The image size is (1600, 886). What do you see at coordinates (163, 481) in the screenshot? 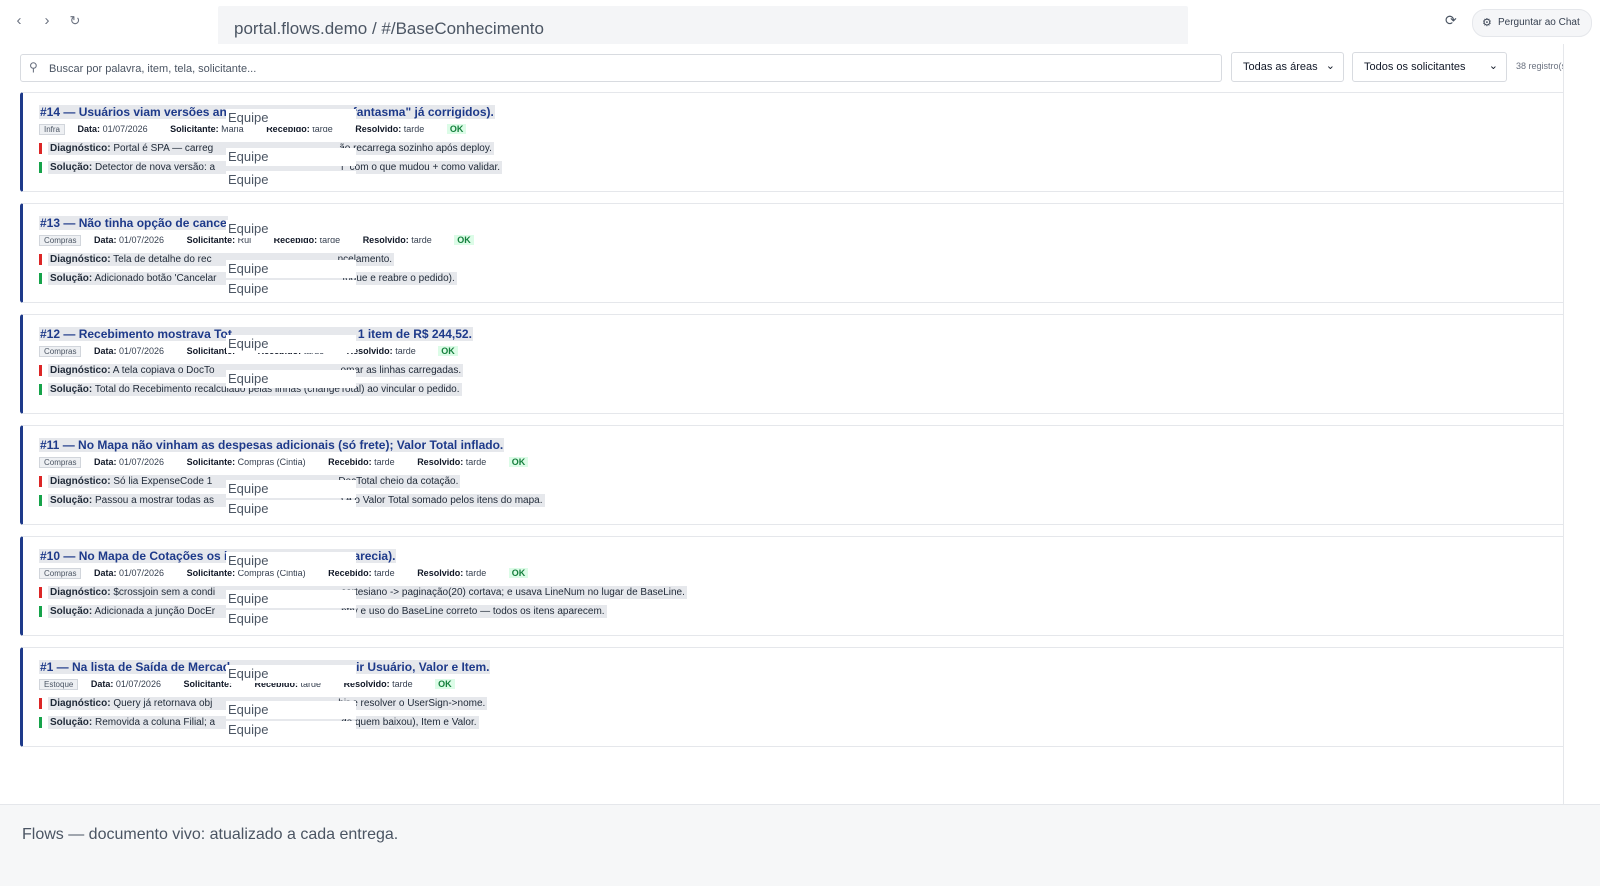
I see `diagnostic-text: Só lia ExpenseCode 1` at bounding box center [163, 481].